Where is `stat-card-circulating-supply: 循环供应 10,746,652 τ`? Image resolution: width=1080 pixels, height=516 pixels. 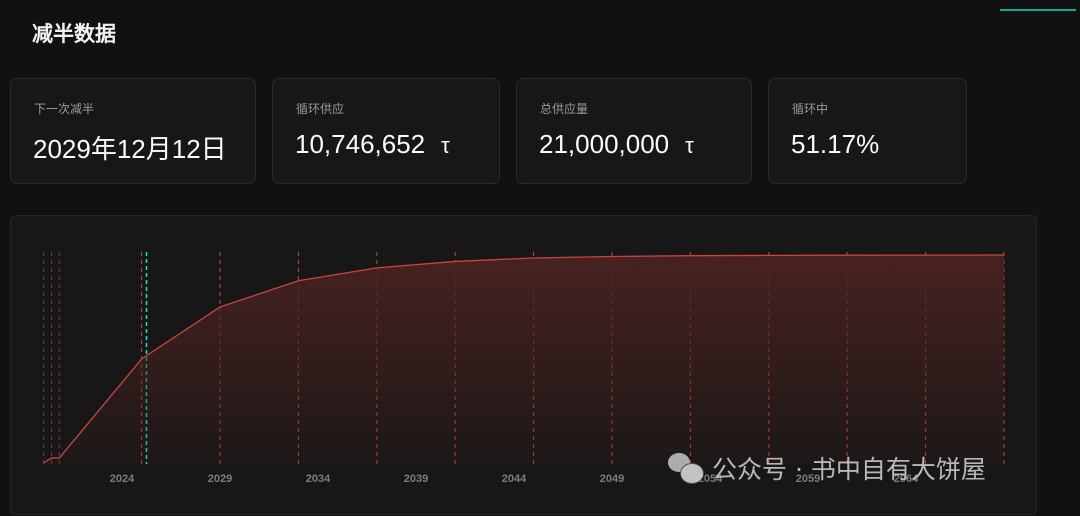 stat-card-circulating-supply: 循环供应 10,746,652 τ is located at coordinates (386, 131).